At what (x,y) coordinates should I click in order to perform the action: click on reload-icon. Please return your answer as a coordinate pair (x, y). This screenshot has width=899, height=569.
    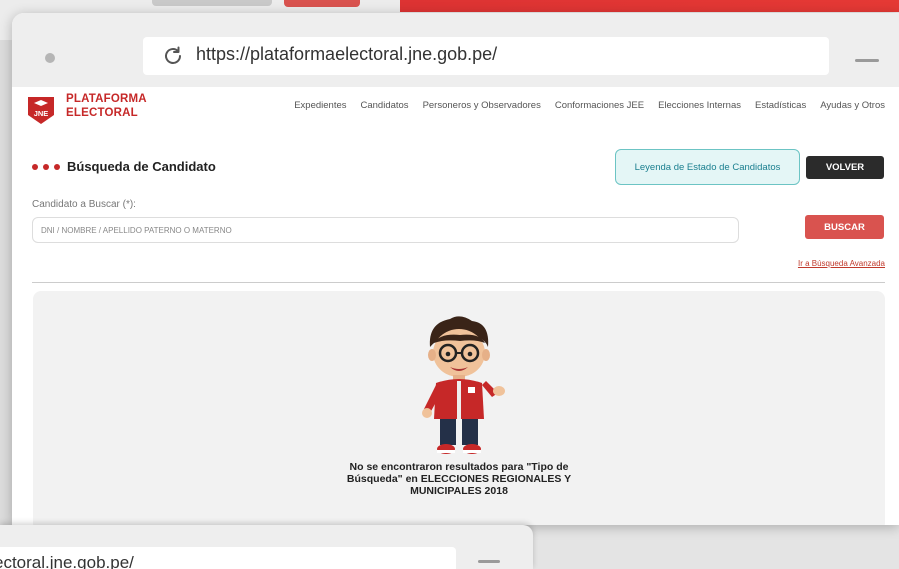
    Looking at the image, I should click on (173, 56).